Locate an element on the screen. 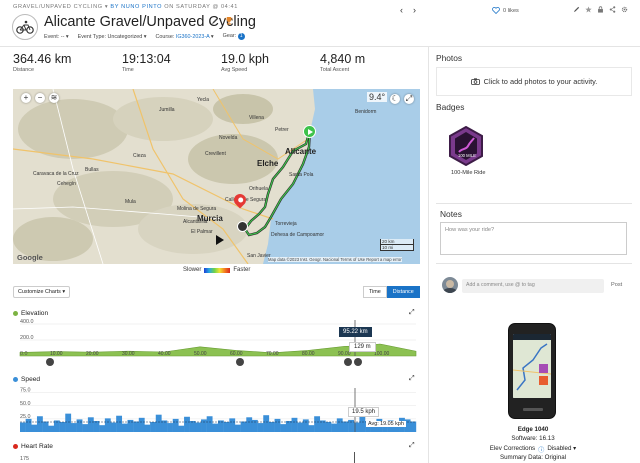  breadcrumb-date: ON SATURDAY @ 04:41 is located at coordinates (201, 7).